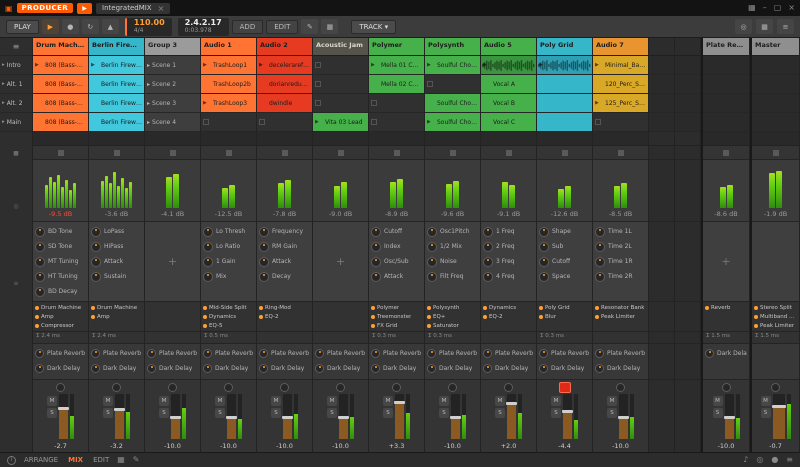  Describe the element at coordinates (75, 460) in the screenshot. I see `view-tab-mix: MIX` at that location.